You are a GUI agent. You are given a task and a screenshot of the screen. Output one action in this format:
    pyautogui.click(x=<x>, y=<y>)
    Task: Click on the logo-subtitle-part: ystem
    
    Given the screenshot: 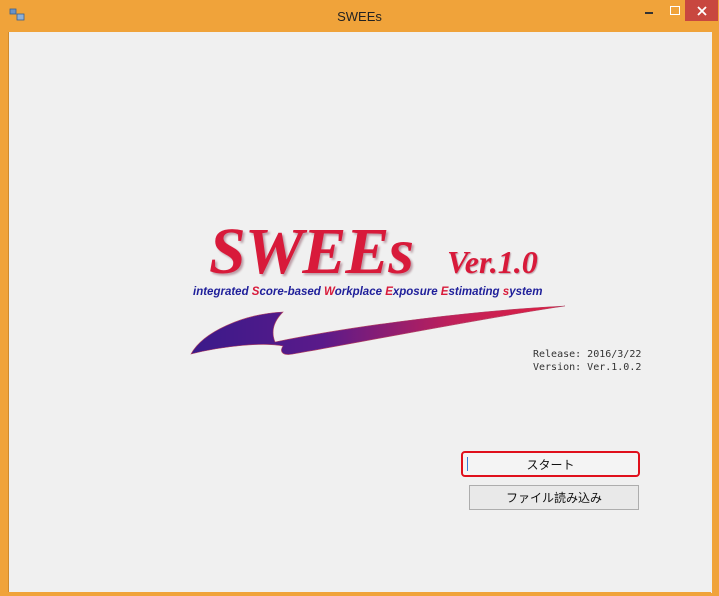 What is the action you would take?
    pyautogui.click(x=526, y=292)
    